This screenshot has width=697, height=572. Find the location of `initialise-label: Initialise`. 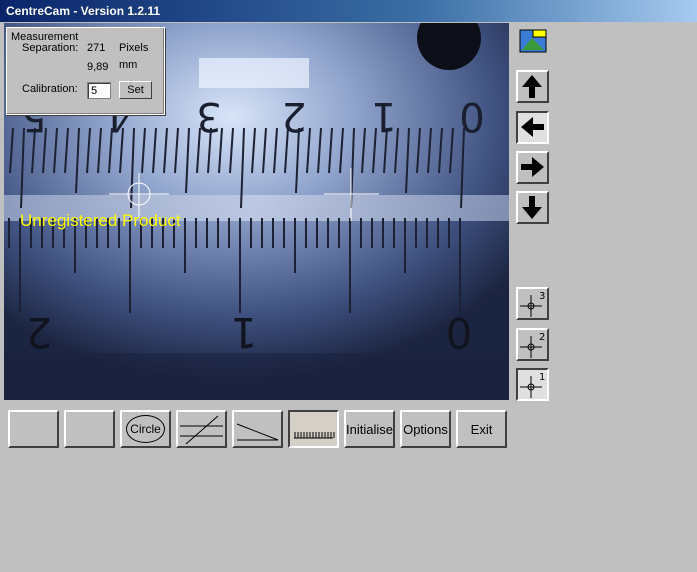

initialise-label: Initialise is located at coordinates (369, 429).